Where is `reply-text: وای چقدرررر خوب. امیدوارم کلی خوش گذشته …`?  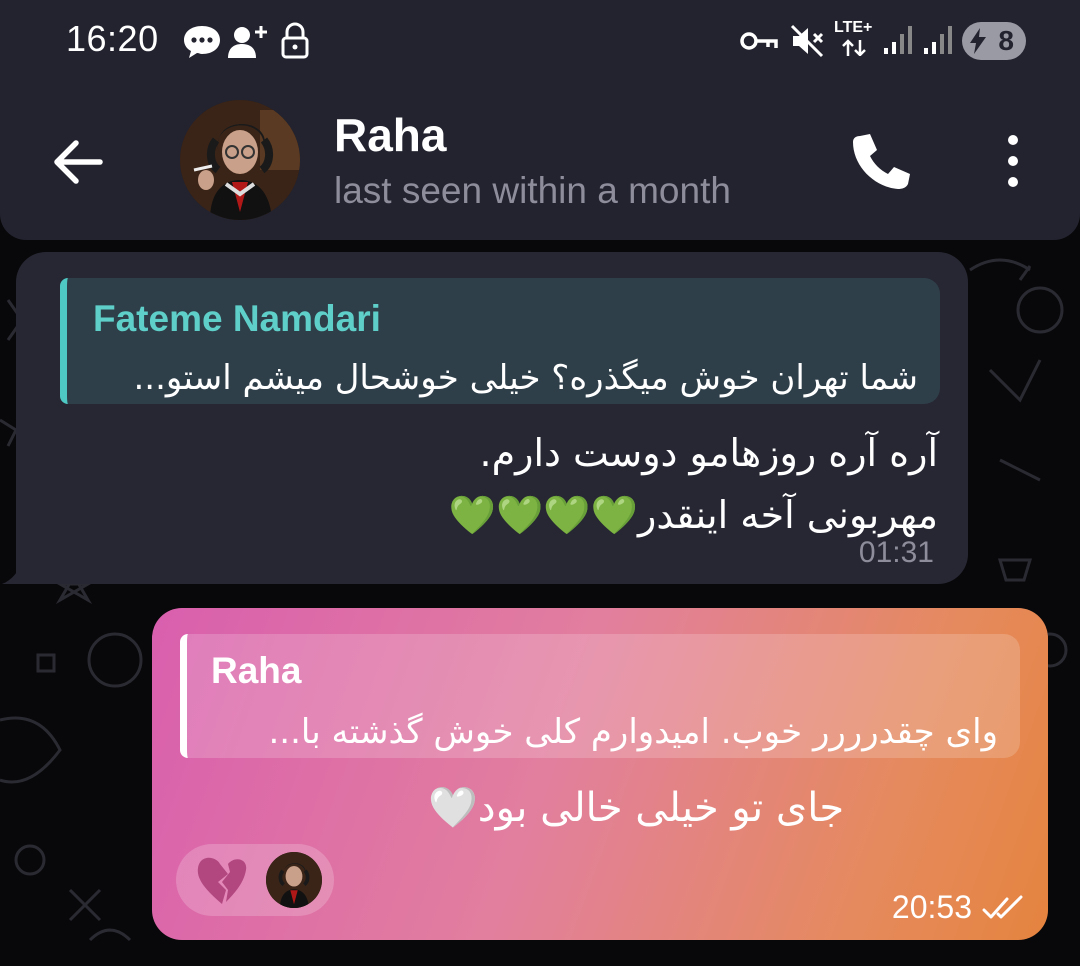
reply-text: وای چقدرررر خوب. امیدوارم کلی خوش گذشته … is located at coordinates (633, 732).